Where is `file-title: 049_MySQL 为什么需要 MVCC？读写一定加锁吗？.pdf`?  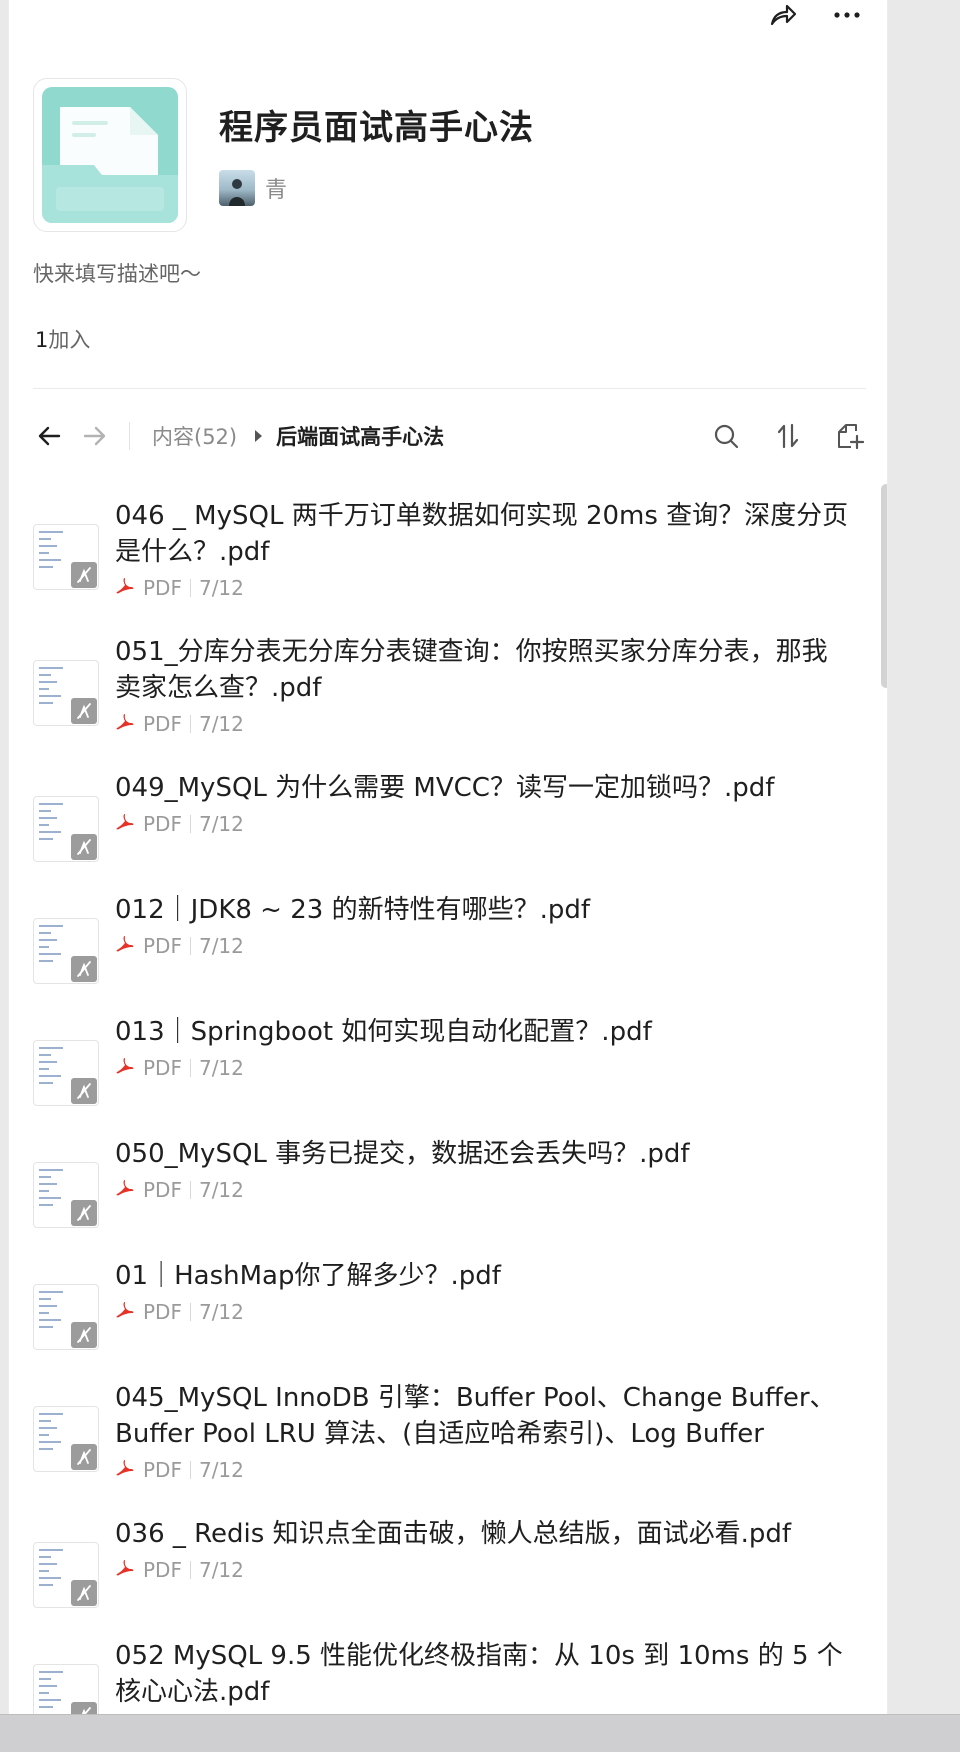 file-title: 049_MySQL 为什么需要 MVCC？读写一定加锁吗？.pdf is located at coordinates (445, 788).